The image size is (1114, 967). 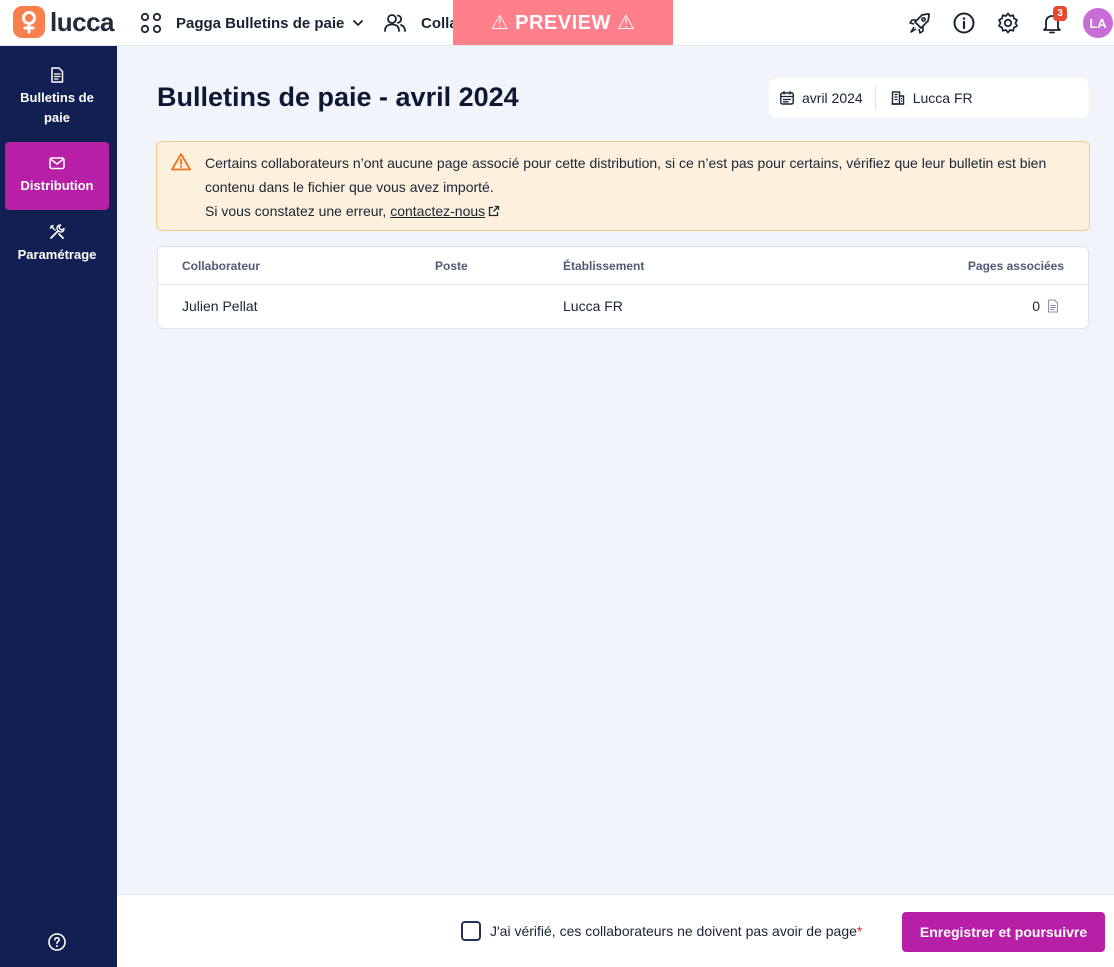 What do you see at coordinates (1016, 266) in the screenshot?
I see `column-header-pages: Pages associées` at bounding box center [1016, 266].